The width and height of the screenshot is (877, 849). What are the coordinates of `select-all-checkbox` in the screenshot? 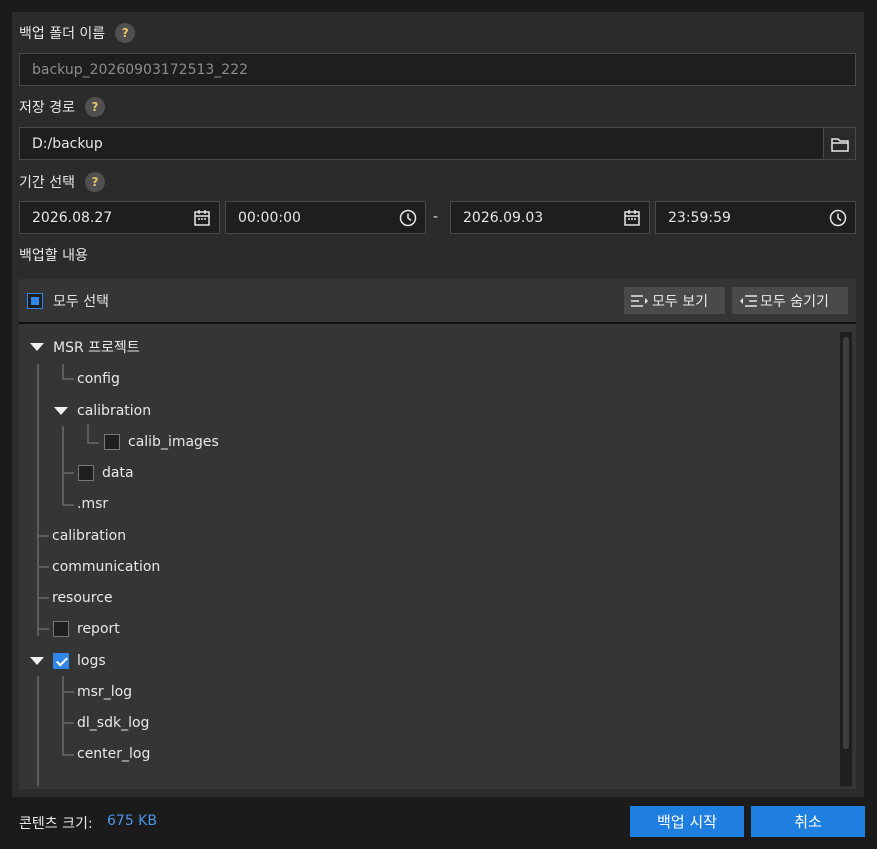 It's located at (35, 300).